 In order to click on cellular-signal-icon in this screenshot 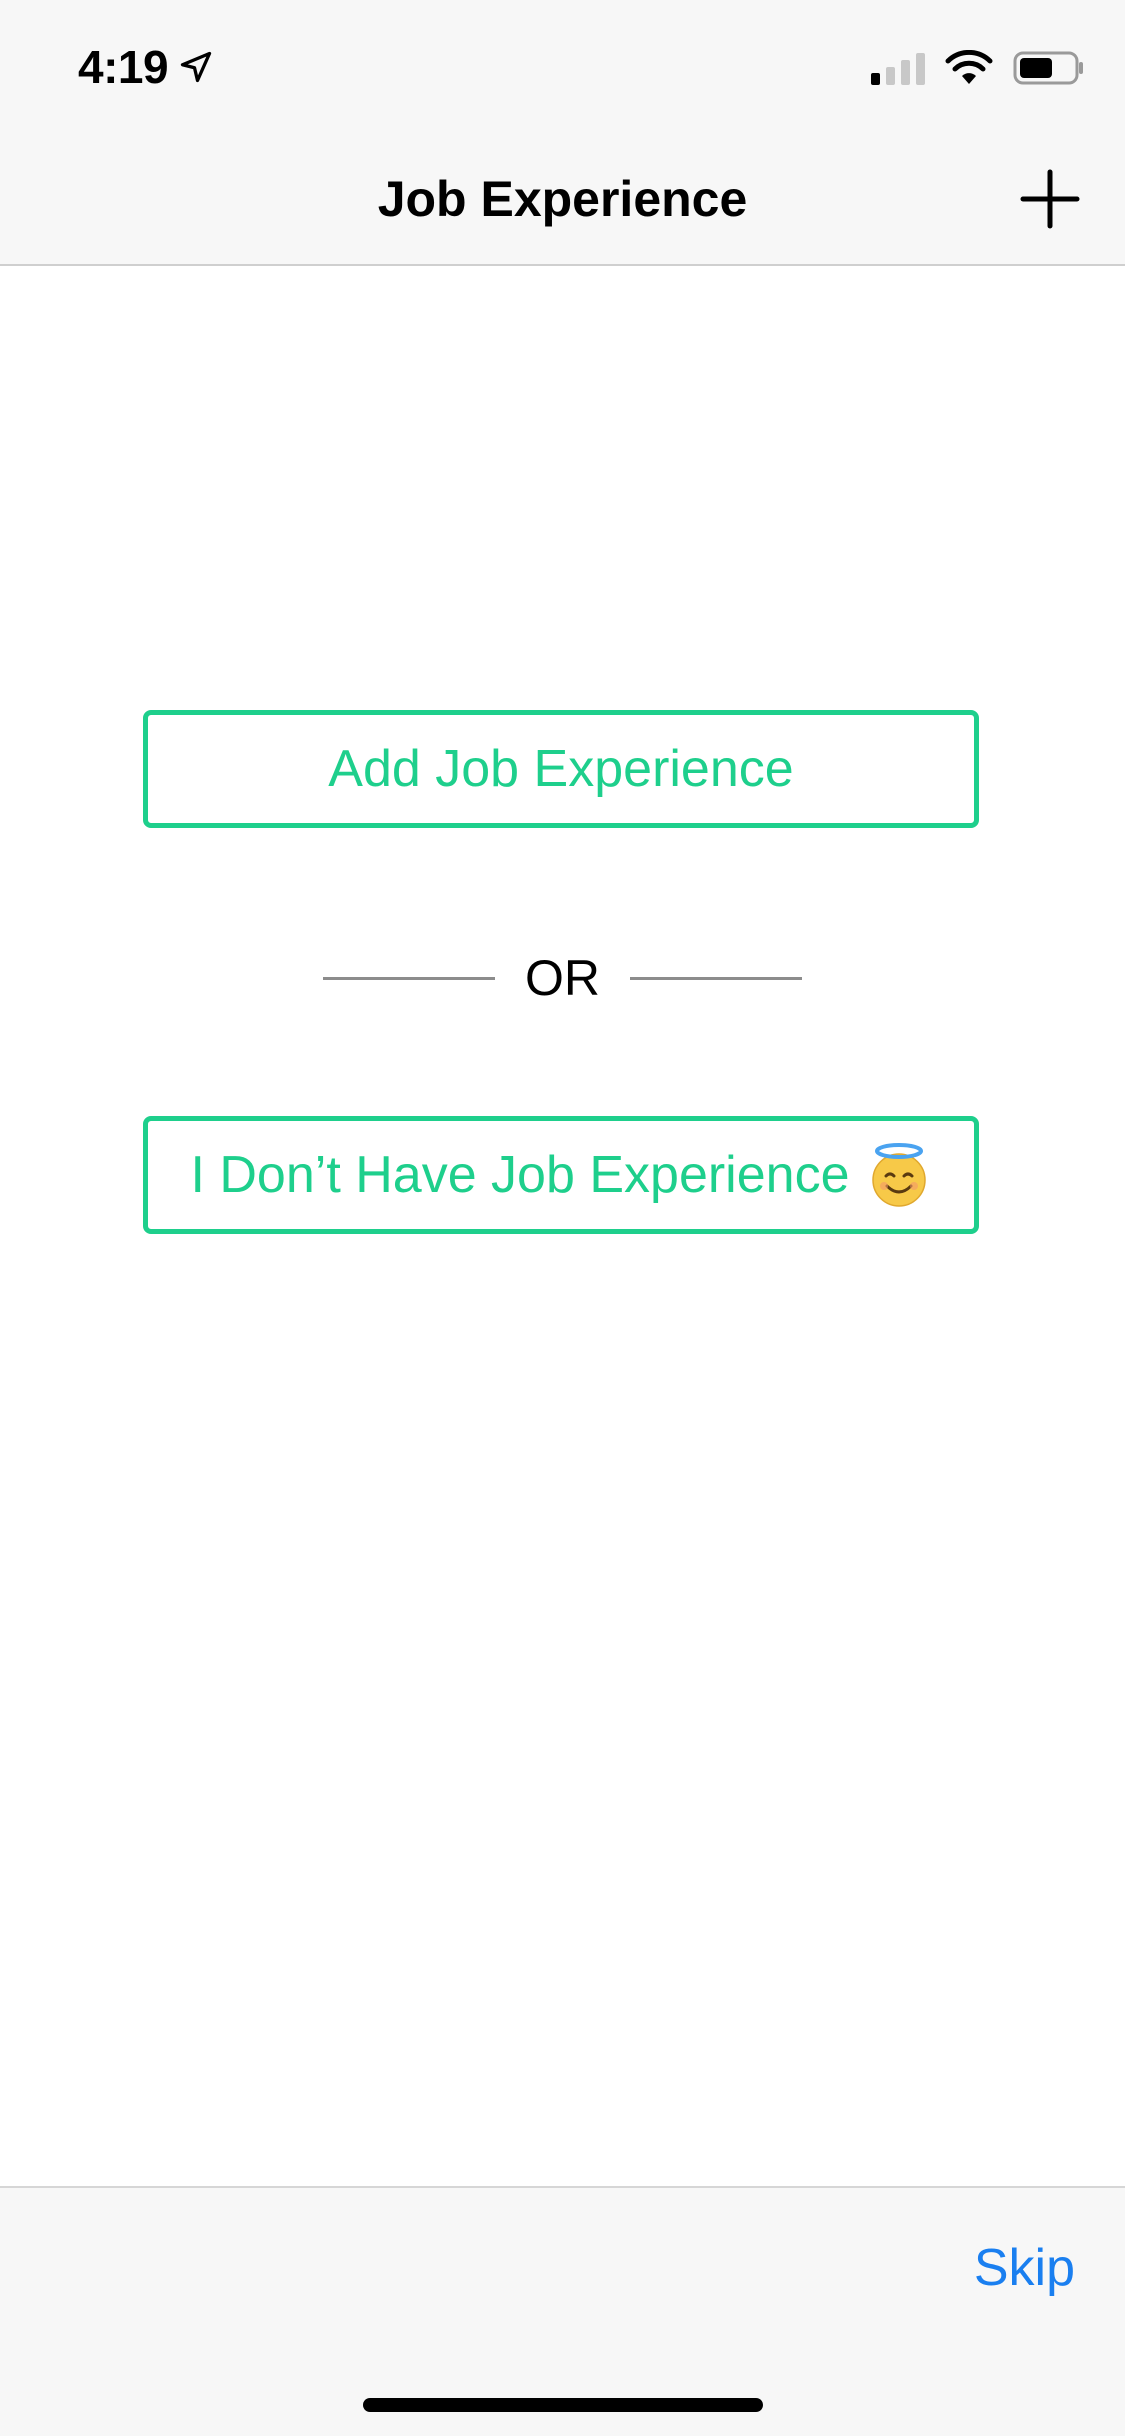, I will do `click(898, 68)`.